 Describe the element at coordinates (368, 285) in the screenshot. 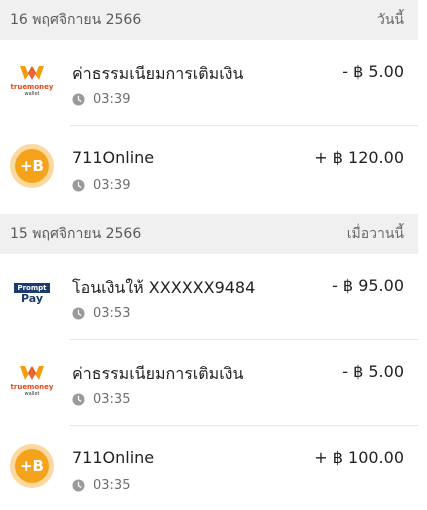

I see `transaction-amount: - ฿ 95.00` at that location.